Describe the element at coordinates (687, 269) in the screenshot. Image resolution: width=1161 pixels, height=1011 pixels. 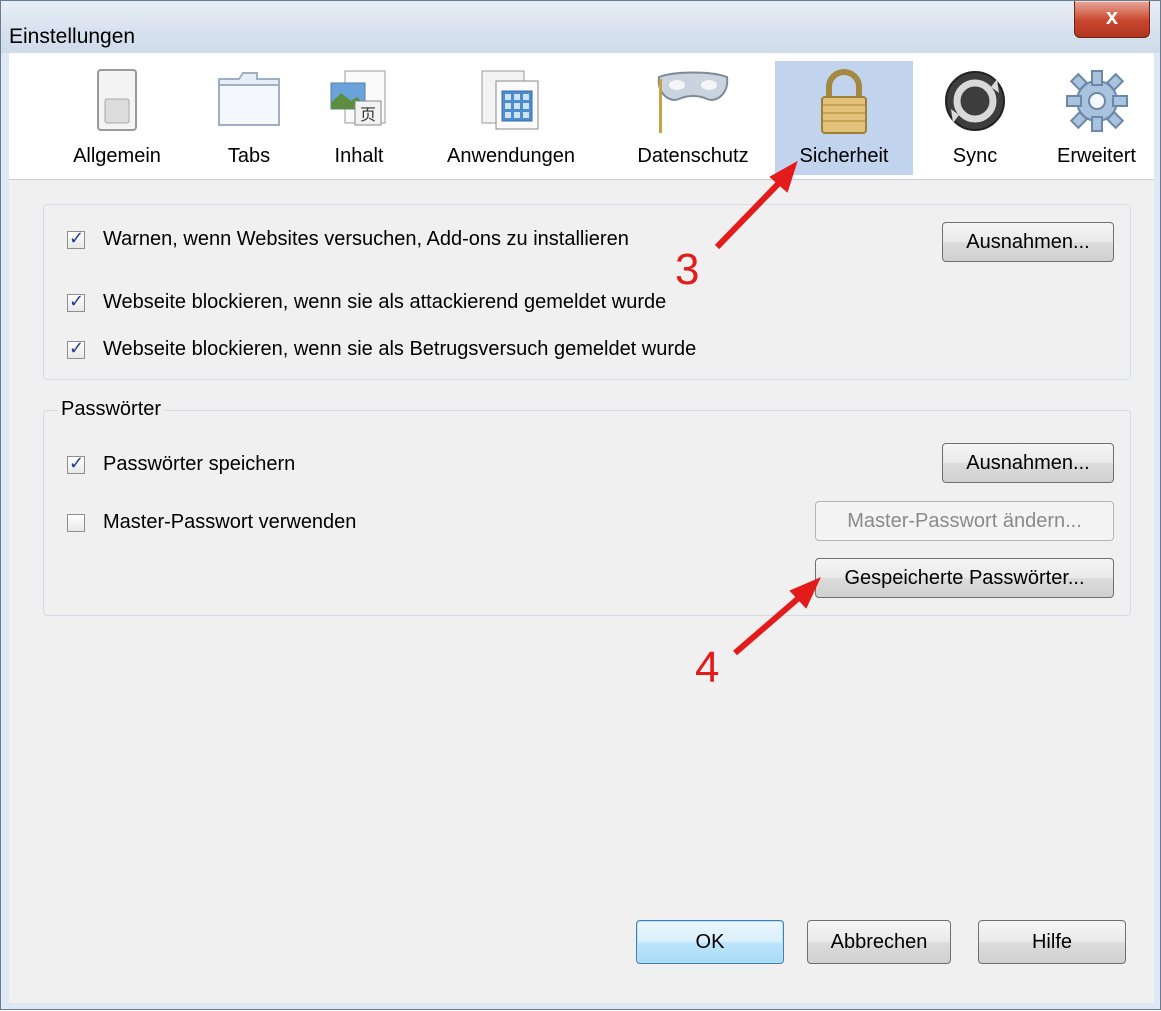
I see `annotation-step-3: 3` at that location.